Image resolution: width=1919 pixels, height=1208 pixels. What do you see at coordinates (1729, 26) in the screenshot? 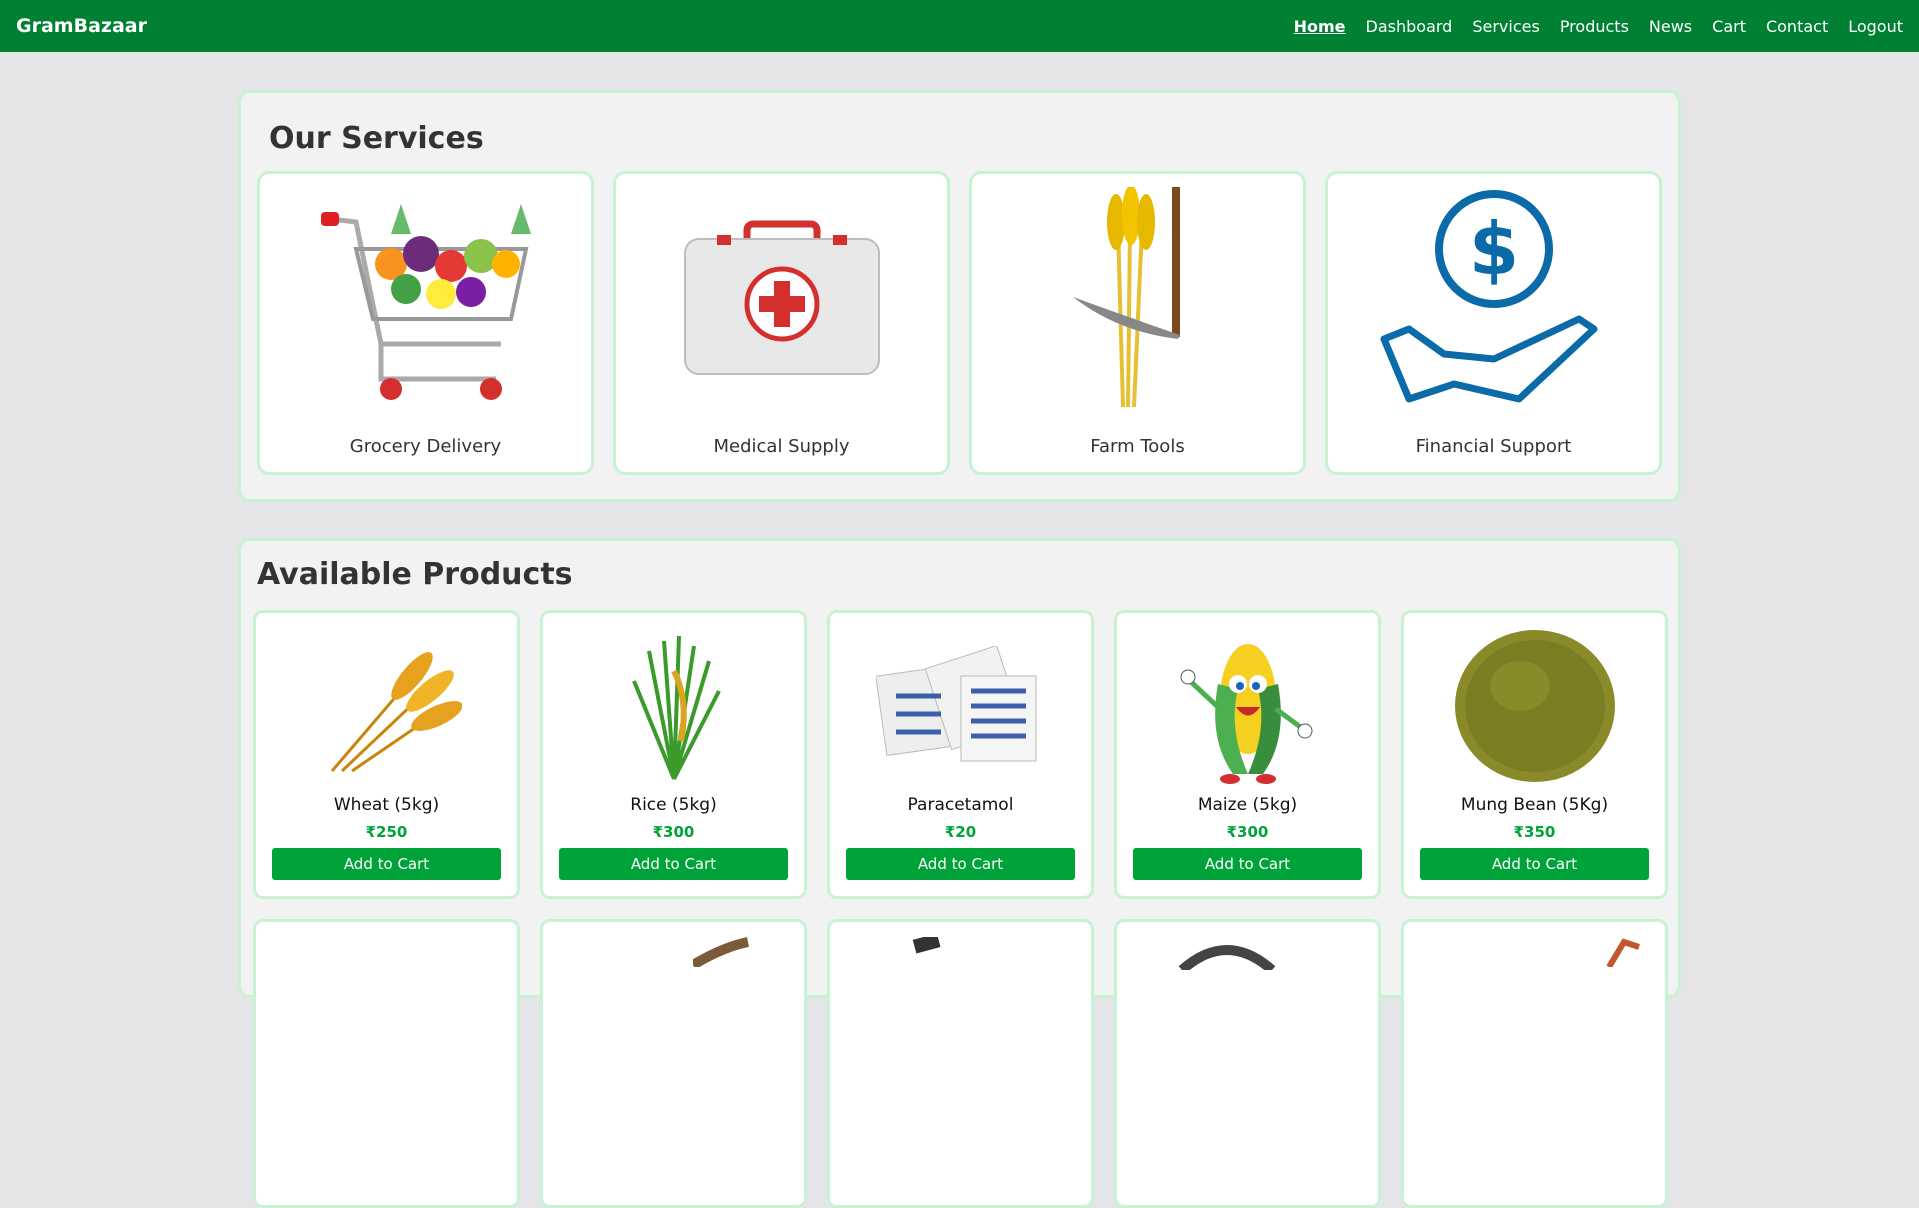
I see `nav-cart-link: Cart` at bounding box center [1729, 26].